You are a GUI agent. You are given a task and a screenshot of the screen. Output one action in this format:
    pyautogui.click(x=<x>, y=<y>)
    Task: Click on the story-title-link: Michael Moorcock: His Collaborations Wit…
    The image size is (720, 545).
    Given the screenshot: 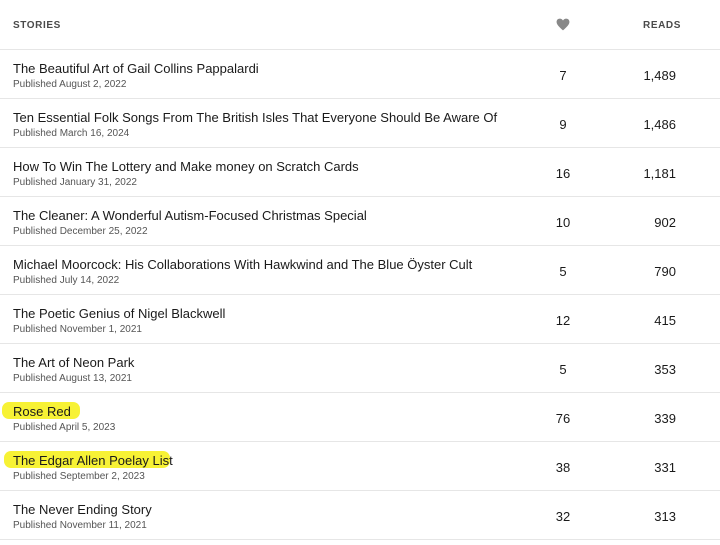 What is the action you would take?
    pyautogui.click(x=242, y=264)
    